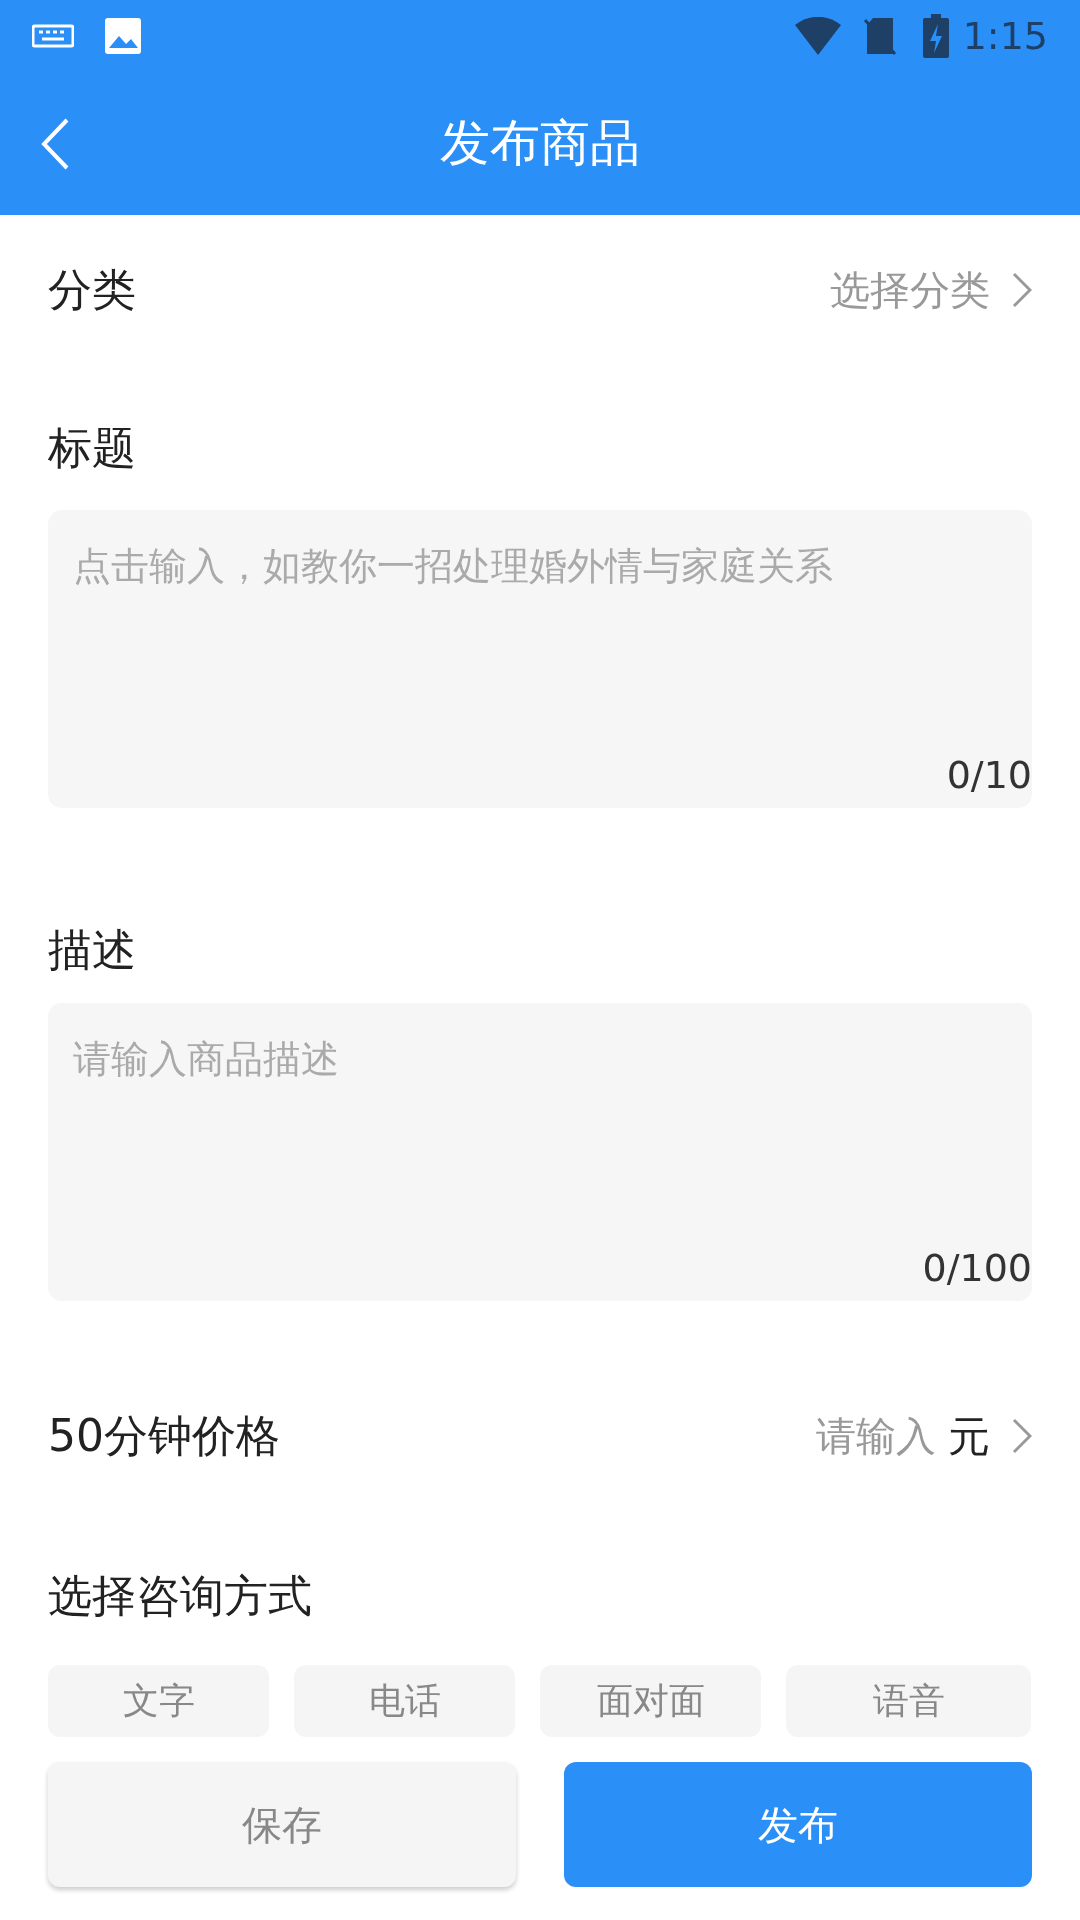 Image resolution: width=1080 pixels, height=1920 pixels. Describe the element at coordinates (969, 1436) in the screenshot. I see `currency-unit: 元` at that location.